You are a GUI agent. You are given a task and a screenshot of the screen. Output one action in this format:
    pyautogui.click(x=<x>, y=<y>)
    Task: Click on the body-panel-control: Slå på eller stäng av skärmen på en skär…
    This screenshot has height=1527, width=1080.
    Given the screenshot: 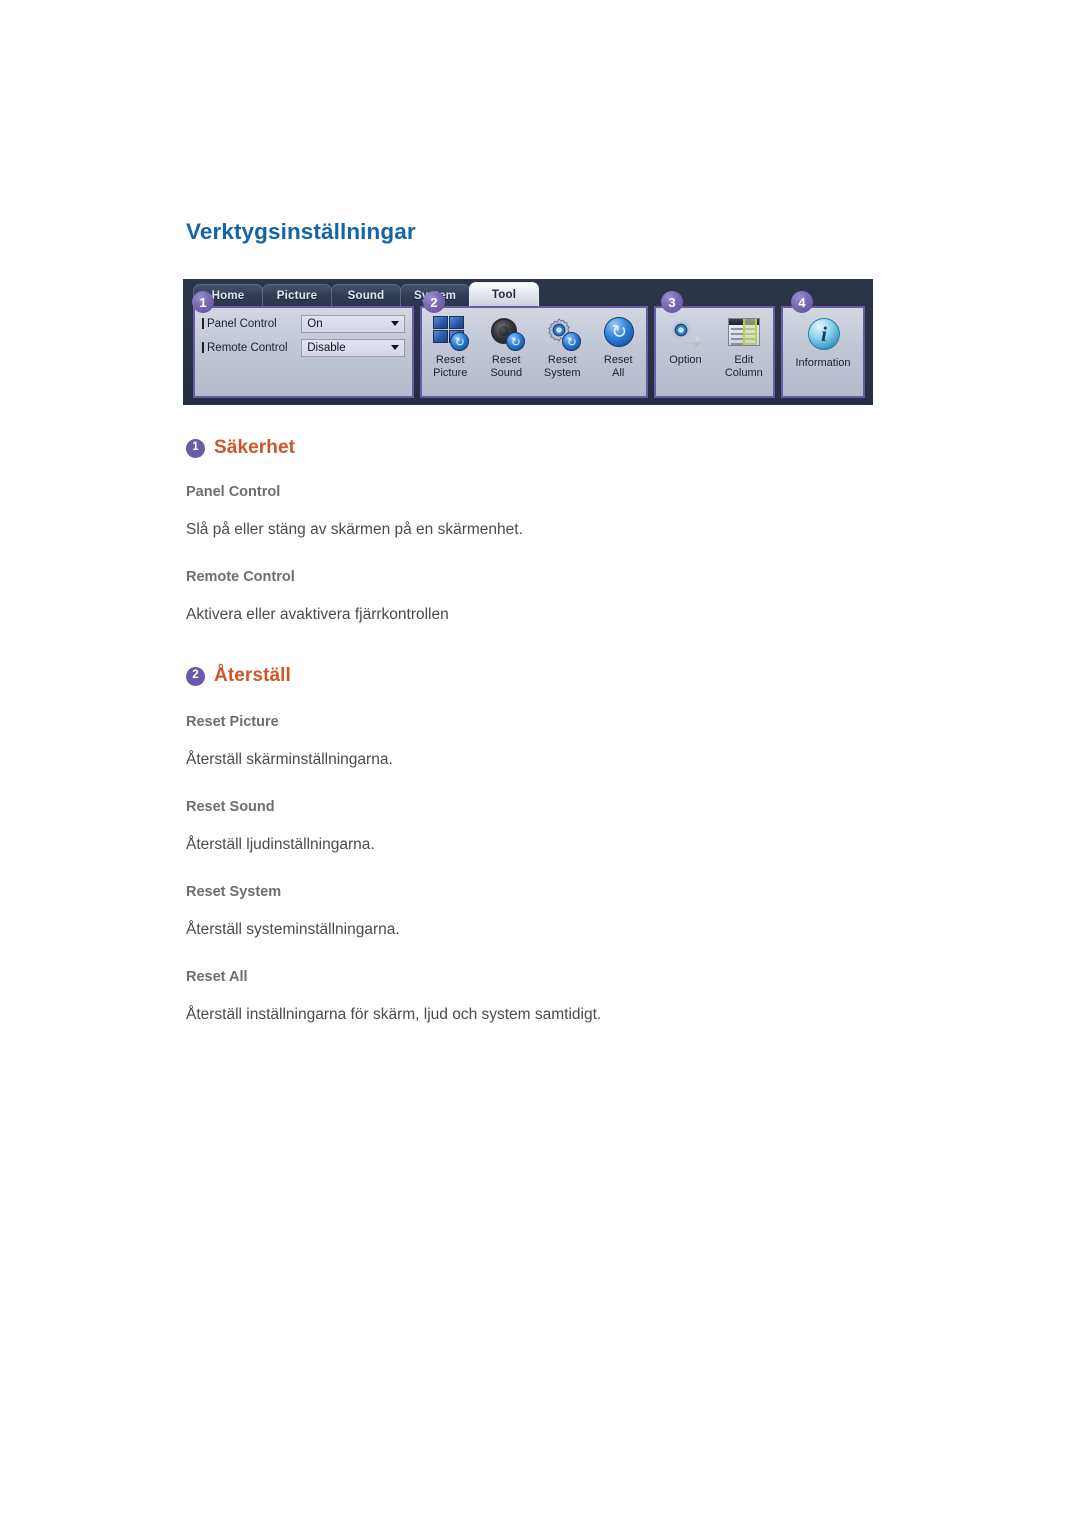 What is the action you would take?
    pyautogui.click(x=354, y=529)
    